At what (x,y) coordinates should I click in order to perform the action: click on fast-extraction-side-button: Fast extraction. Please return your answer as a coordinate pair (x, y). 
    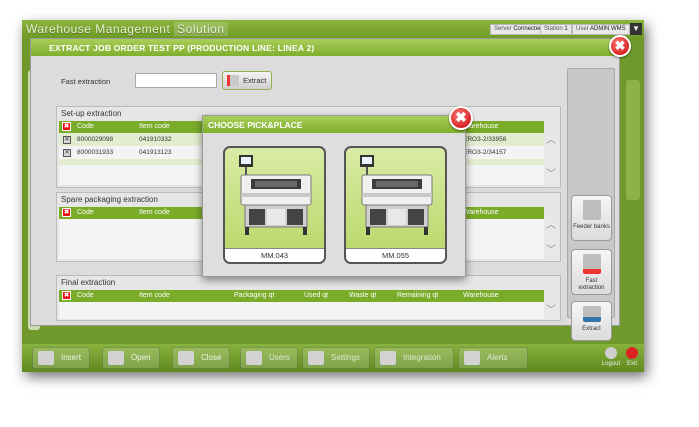
    Looking at the image, I should click on (591, 272).